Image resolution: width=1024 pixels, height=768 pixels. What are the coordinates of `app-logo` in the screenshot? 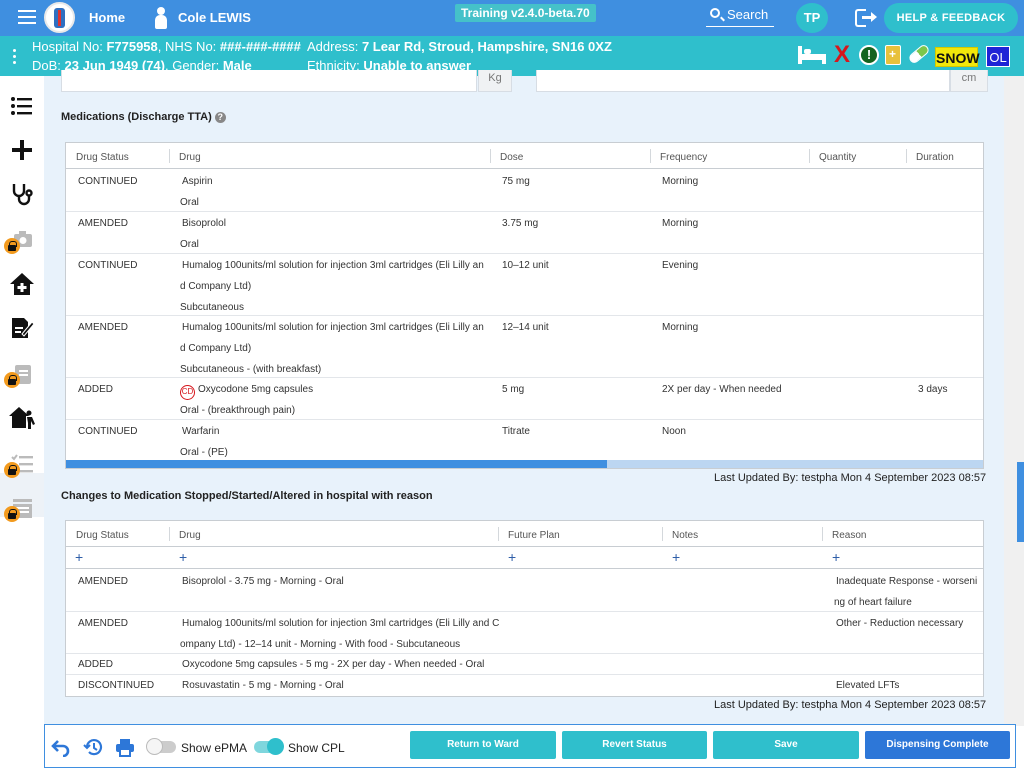 It's located at (59, 17).